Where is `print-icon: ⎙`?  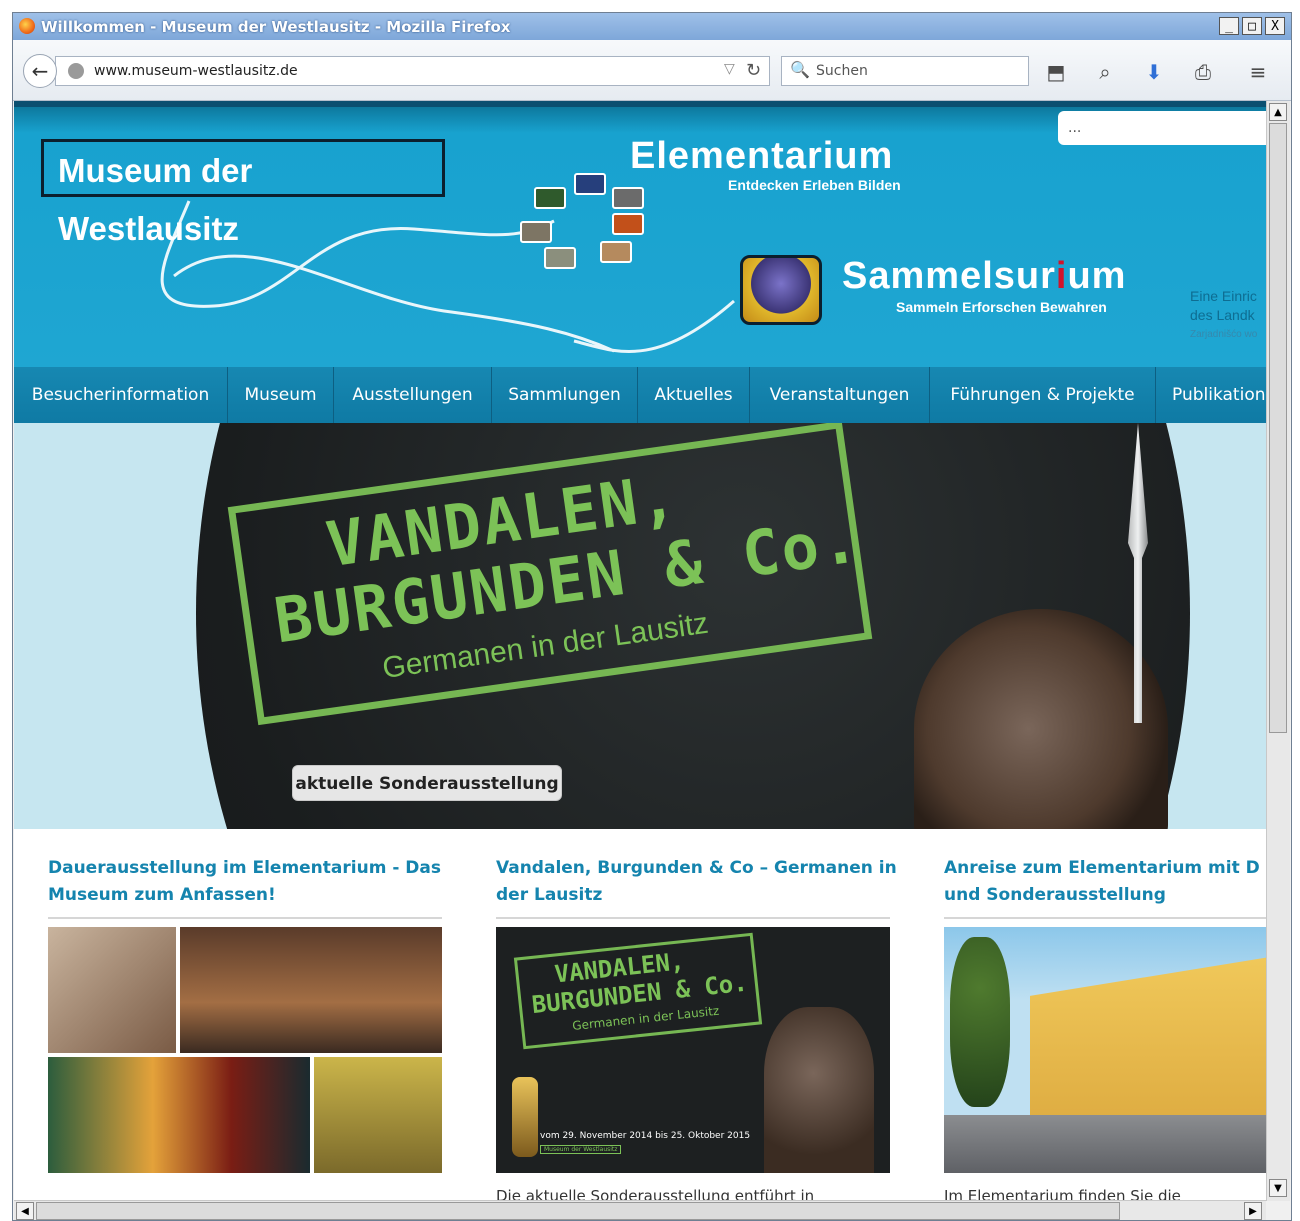
print-icon: ⎙ is located at coordinates (1203, 72).